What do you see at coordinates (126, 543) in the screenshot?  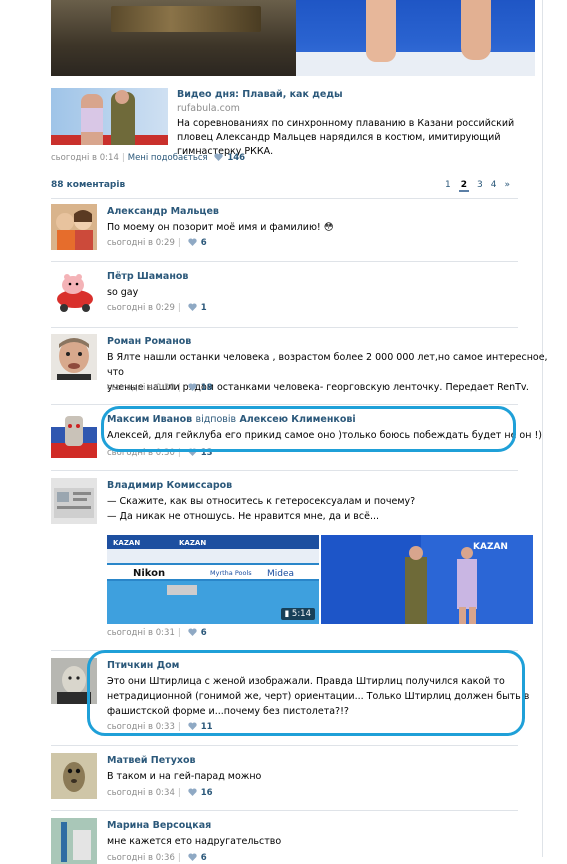 I see `video-label-kazan: KAZAN` at bounding box center [126, 543].